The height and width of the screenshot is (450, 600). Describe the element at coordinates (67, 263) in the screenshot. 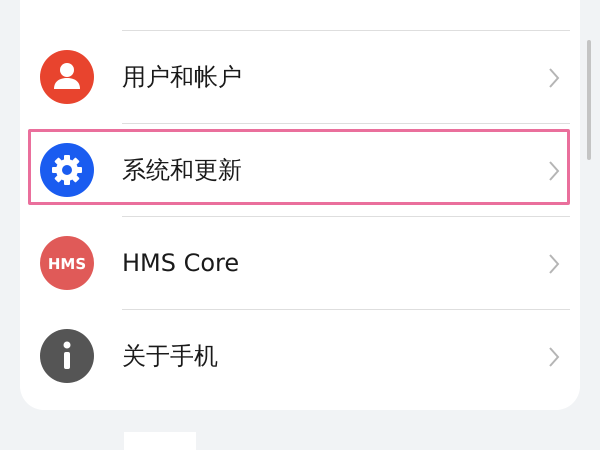

I see `hms-logo-icon: HMS` at that location.